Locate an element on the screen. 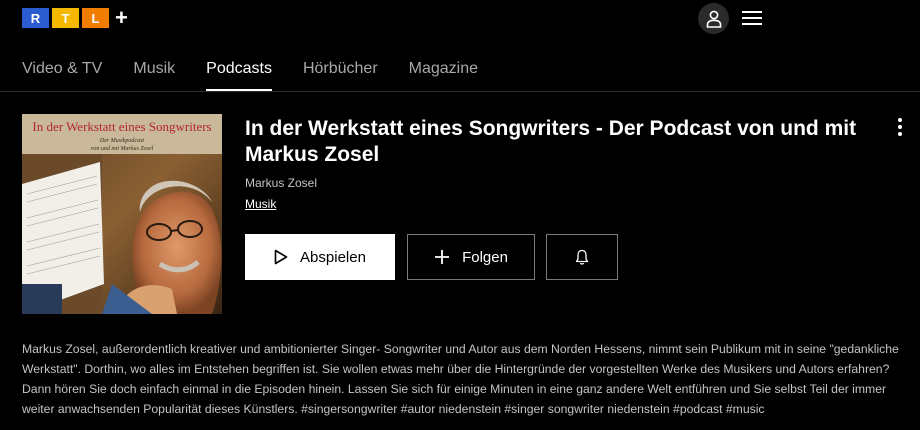  user-account-button is located at coordinates (713, 18).